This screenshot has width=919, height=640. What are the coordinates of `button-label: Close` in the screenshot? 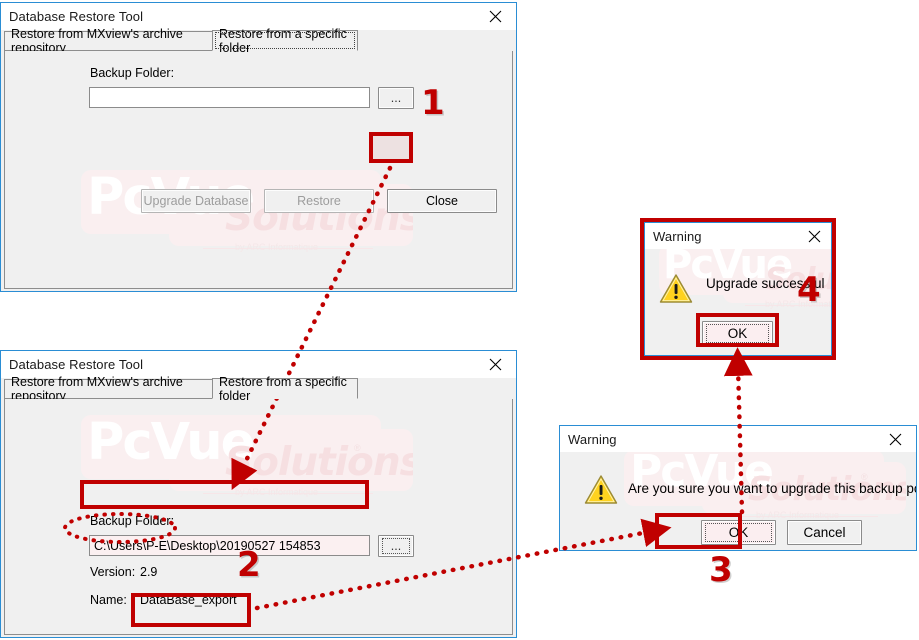 It's located at (442, 201).